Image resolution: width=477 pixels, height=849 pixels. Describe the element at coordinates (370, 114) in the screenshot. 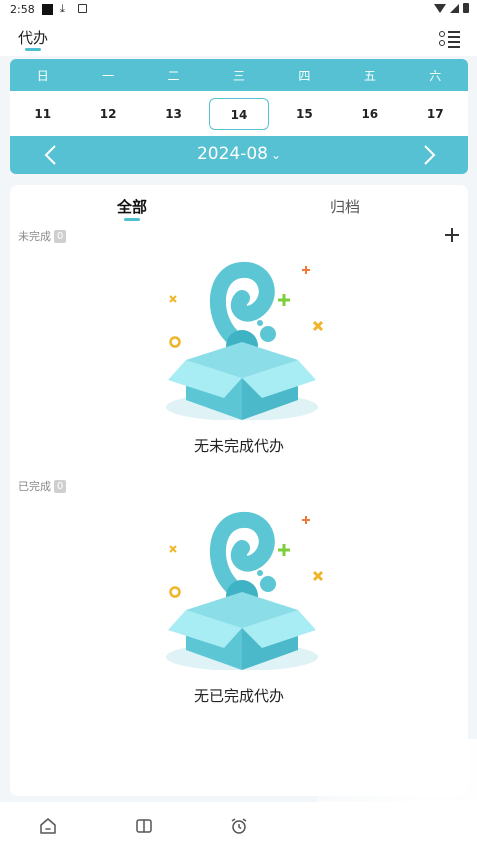

I see `date-cell: 16` at that location.